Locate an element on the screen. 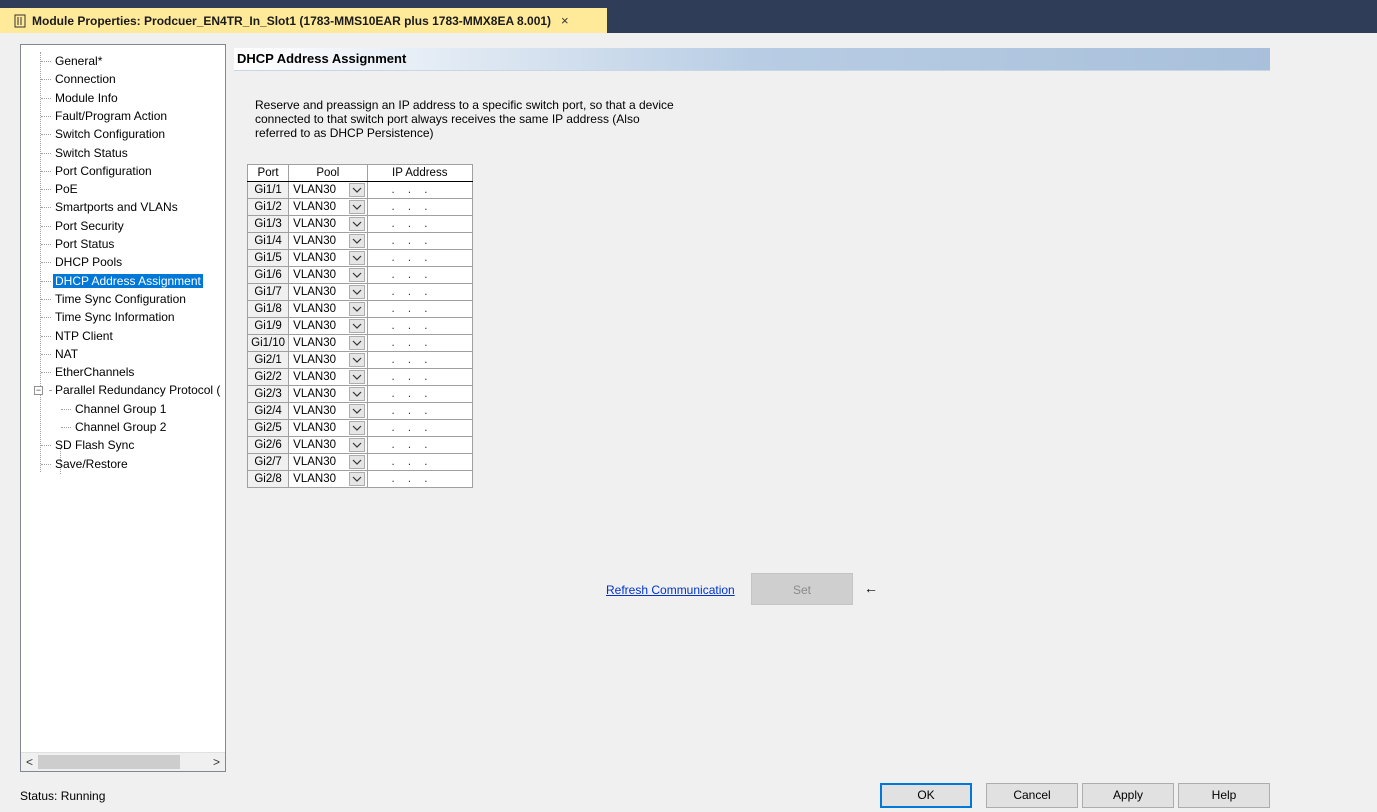 This screenshot has width=1377, height=812. tree-item: Connection is located at coordinates (79, 79).